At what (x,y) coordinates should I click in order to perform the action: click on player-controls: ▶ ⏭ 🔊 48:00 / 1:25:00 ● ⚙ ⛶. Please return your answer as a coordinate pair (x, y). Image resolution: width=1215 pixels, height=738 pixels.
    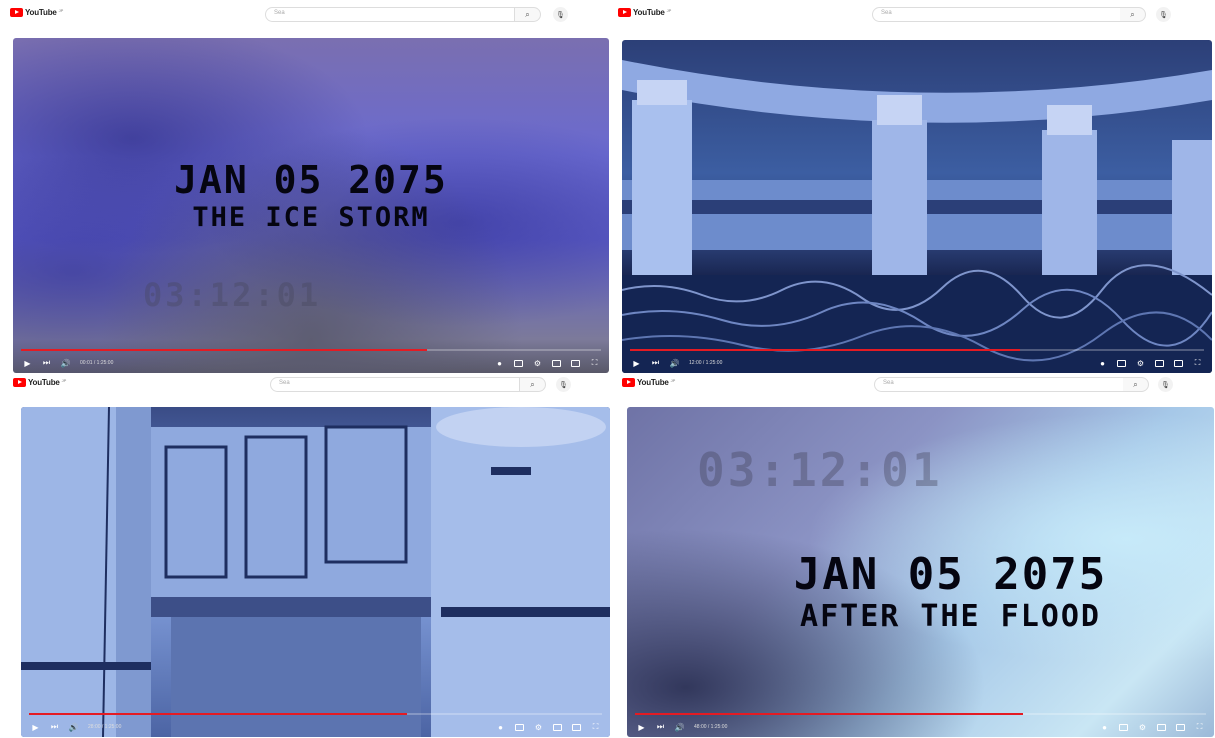
    Looking at the image, I should click on (920, 727).